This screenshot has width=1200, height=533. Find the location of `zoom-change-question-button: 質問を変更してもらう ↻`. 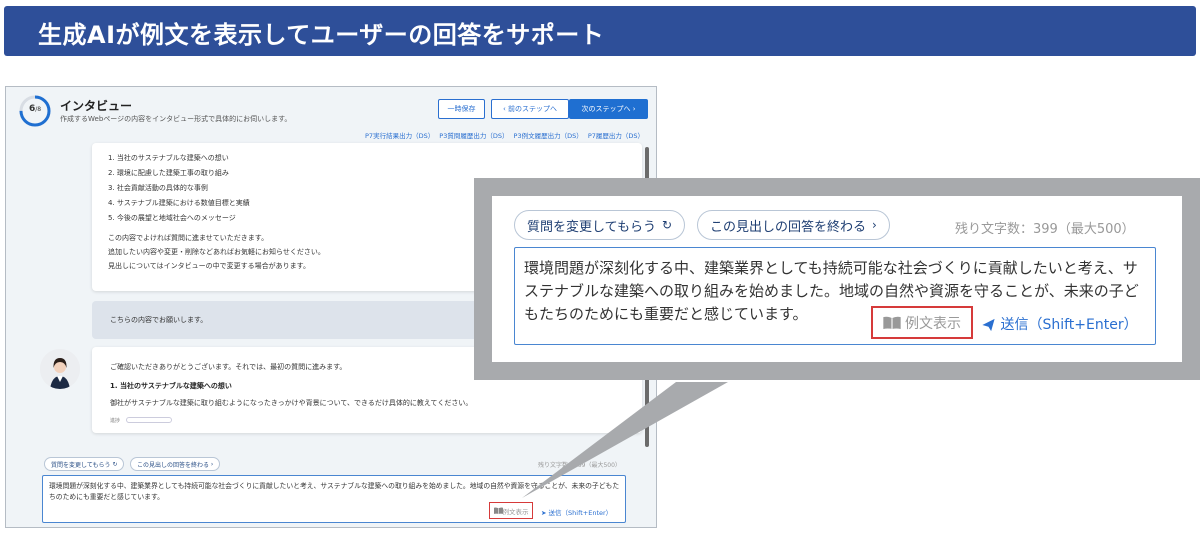

zoom-change-question-button: 質問を変更してもらう ↻ is located at coordinates (600, 225).